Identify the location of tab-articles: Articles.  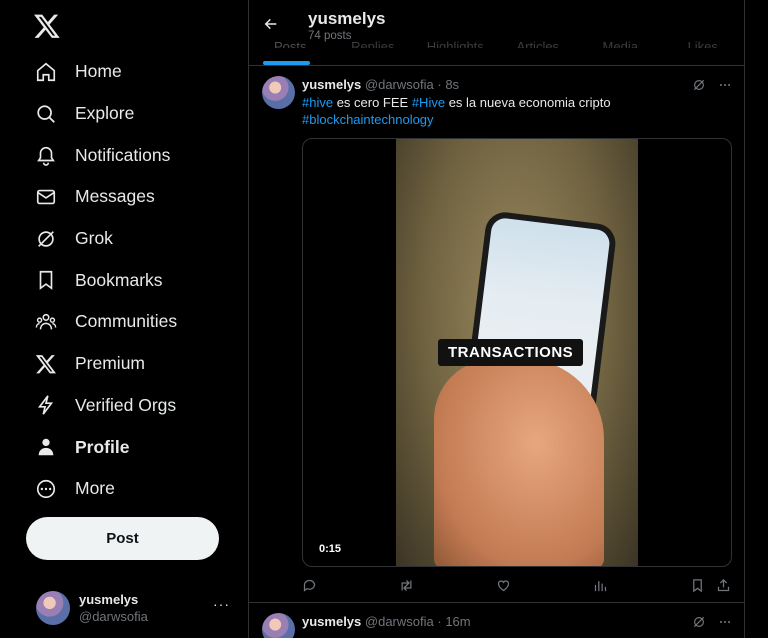
(538, 43).